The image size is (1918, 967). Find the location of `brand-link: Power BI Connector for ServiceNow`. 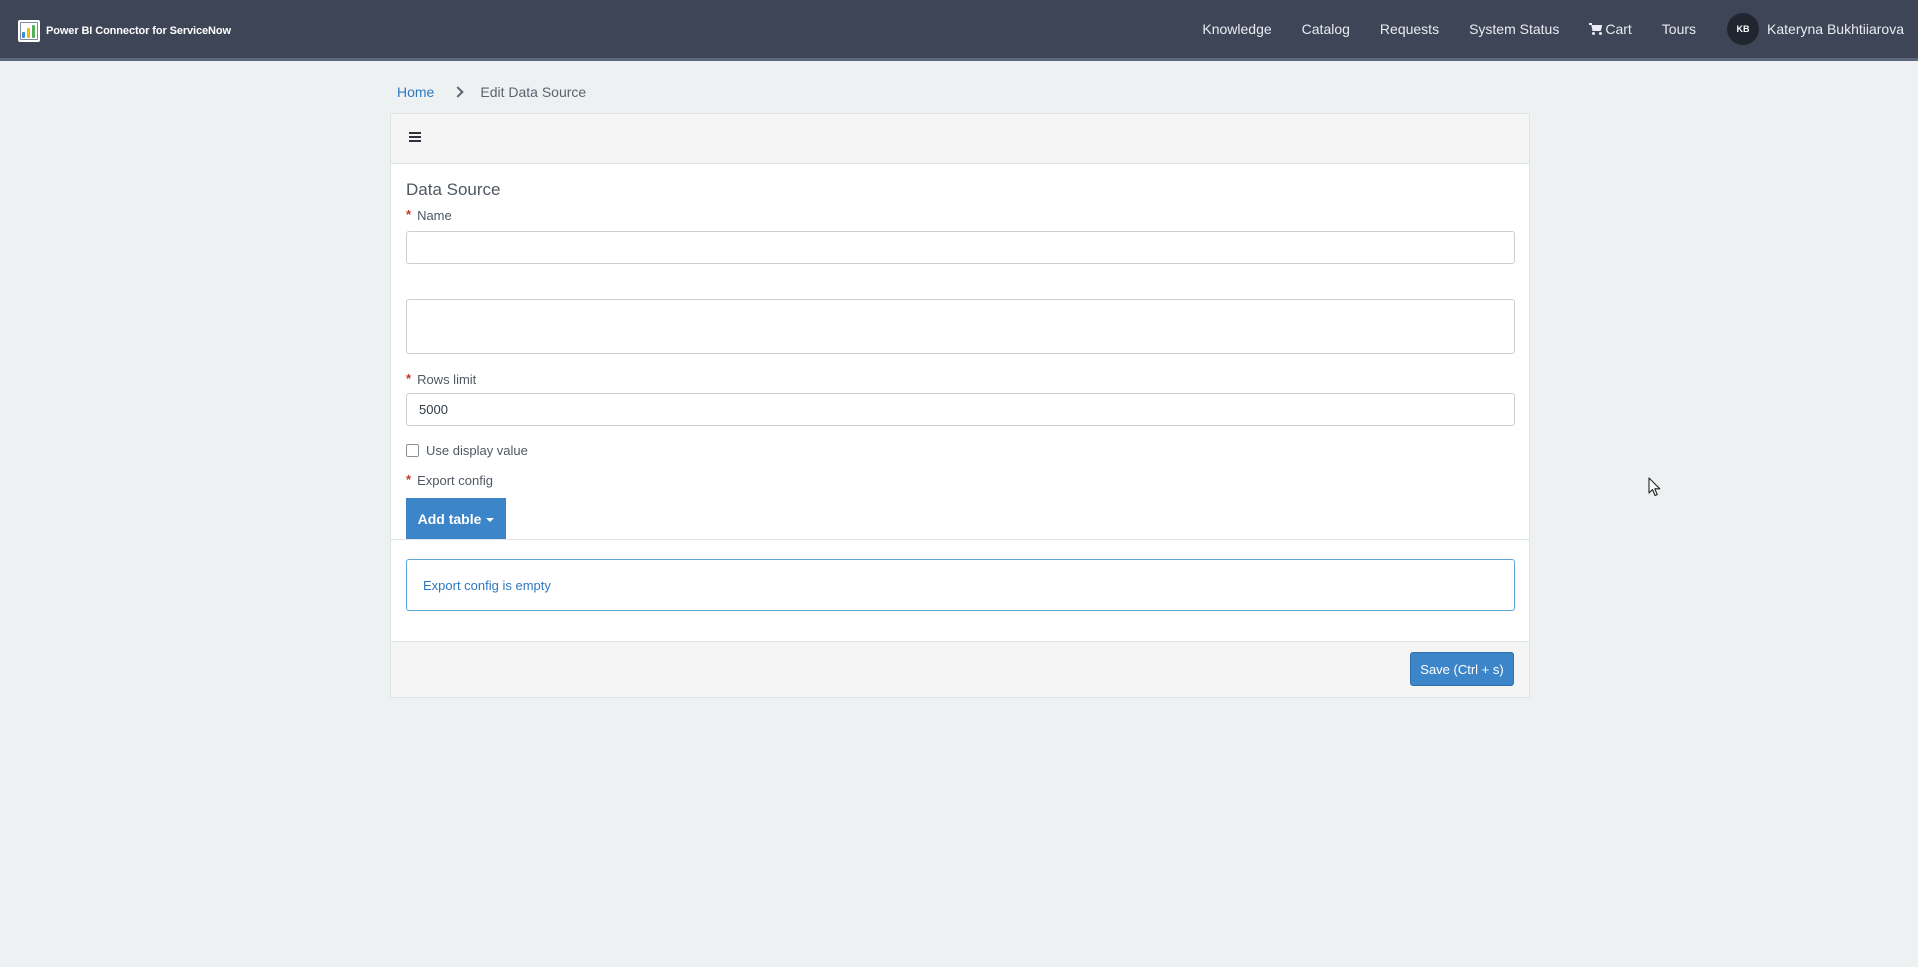

brand-link: Power BI Connector for ServiceNow is located at coordinates (124, 31).